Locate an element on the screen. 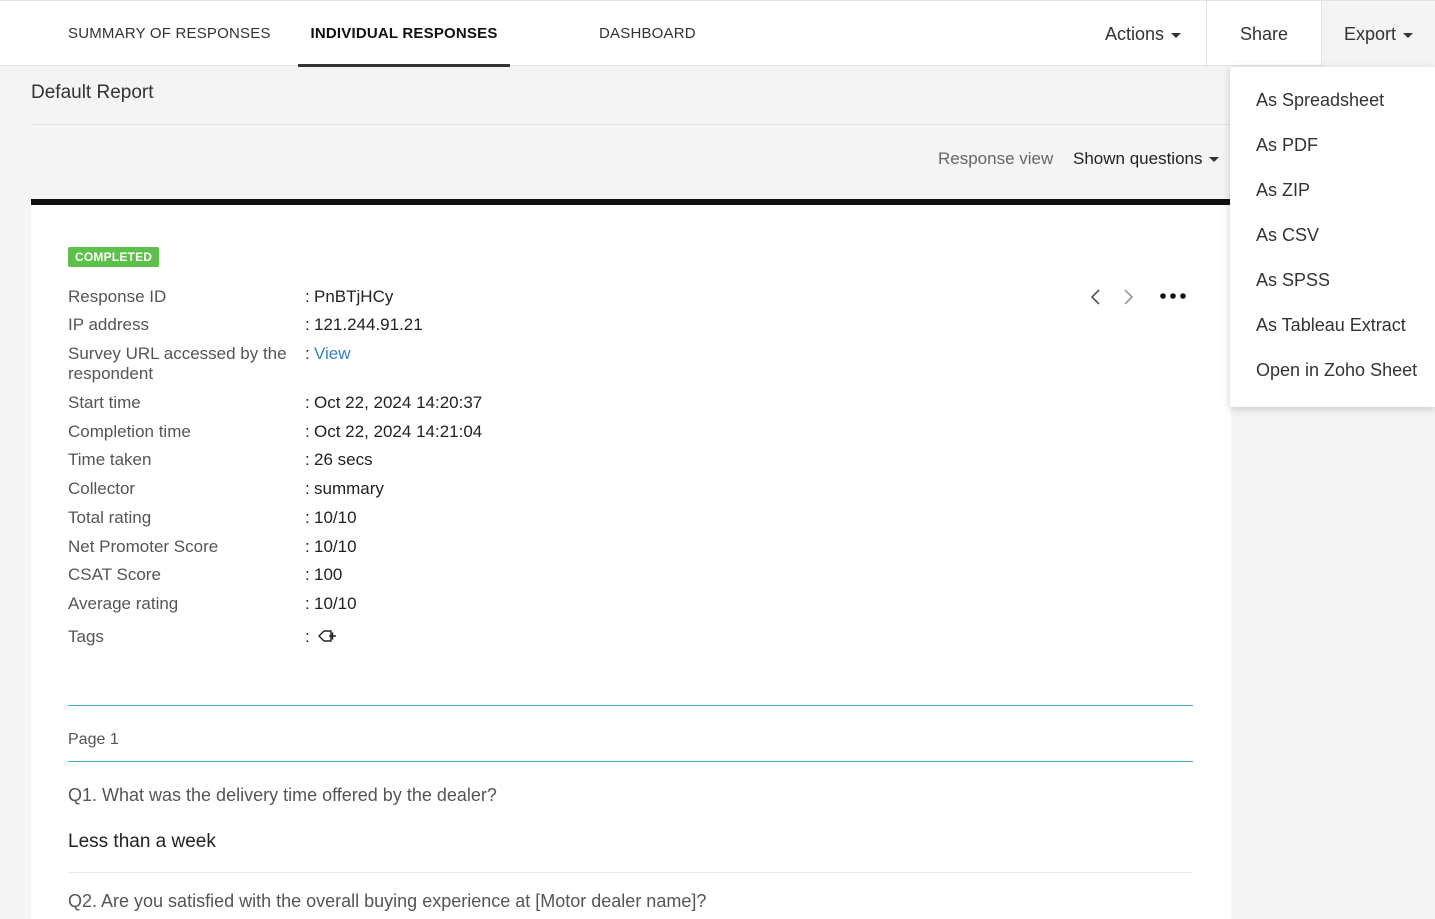 The width and height of the screenshot is (1435, 919). meta-value: Oct 22, 2024 14:20:37 is located at coordinates (398, 402).